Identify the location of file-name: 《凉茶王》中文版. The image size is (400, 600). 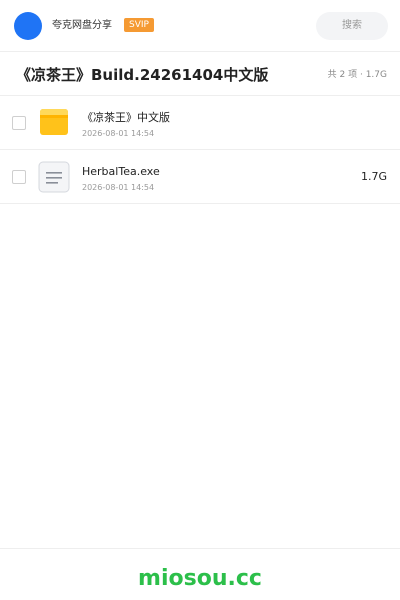
(126, 118).